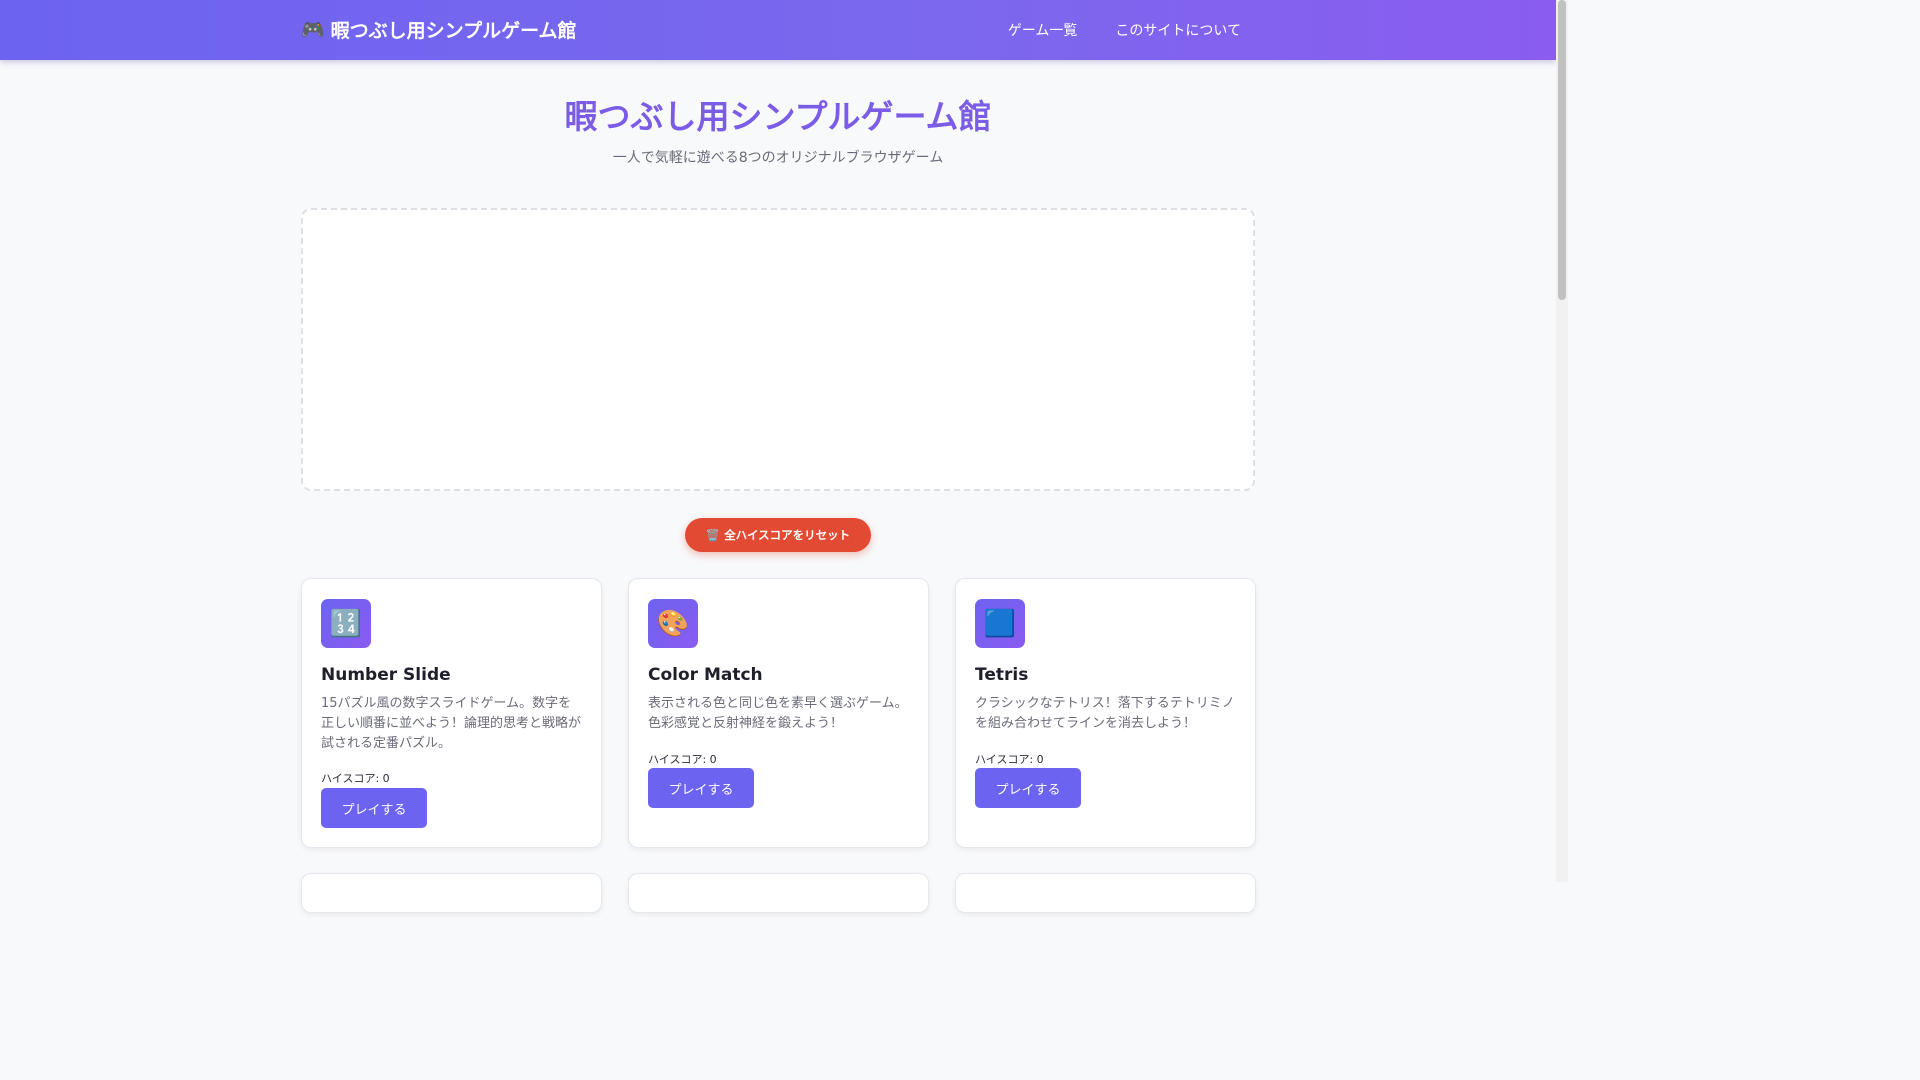 This screenshot has width=1920, height=1080. I want to click on ad-placeholder, so click(778, 349).